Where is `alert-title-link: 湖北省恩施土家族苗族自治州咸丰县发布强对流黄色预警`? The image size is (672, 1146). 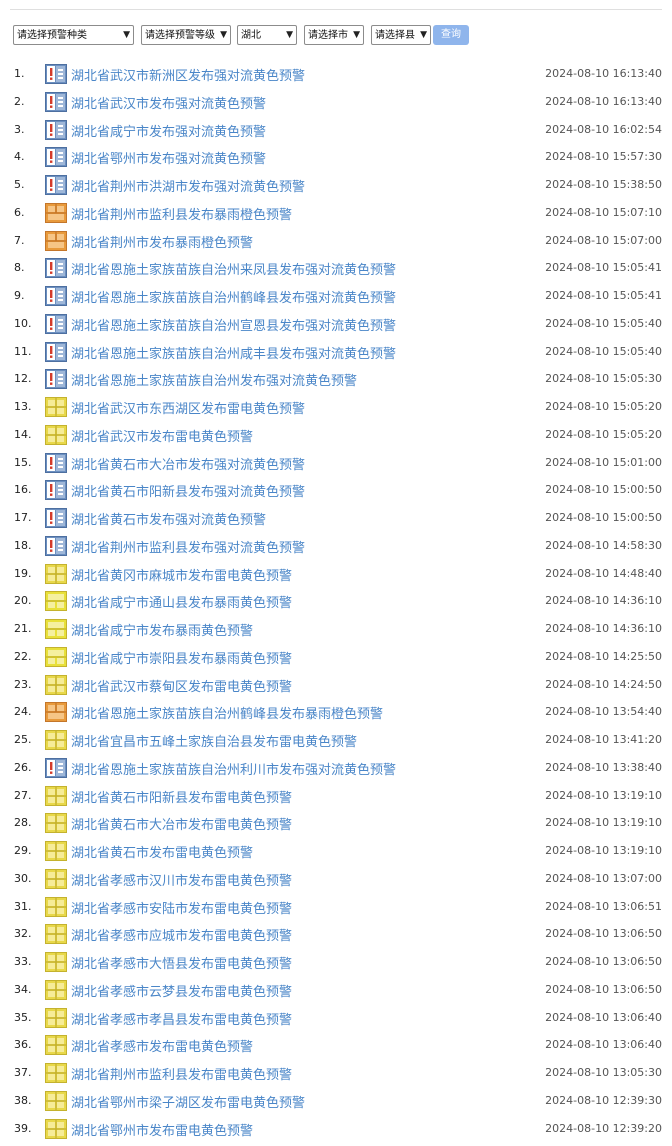
alert-title-link: 湖北省恩施土家族苗族自治州咸丰县发布强对流黄色预警 is located at coordinates (233, 352).